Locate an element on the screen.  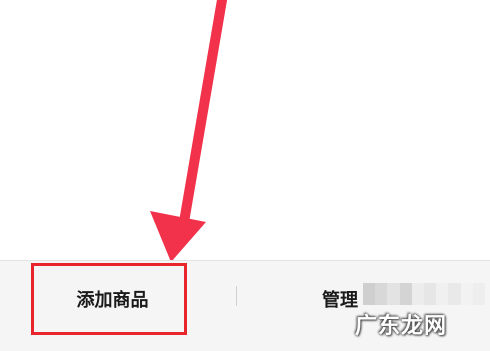
add-product-label: 添加商品 is located at coordinates (112, 300).